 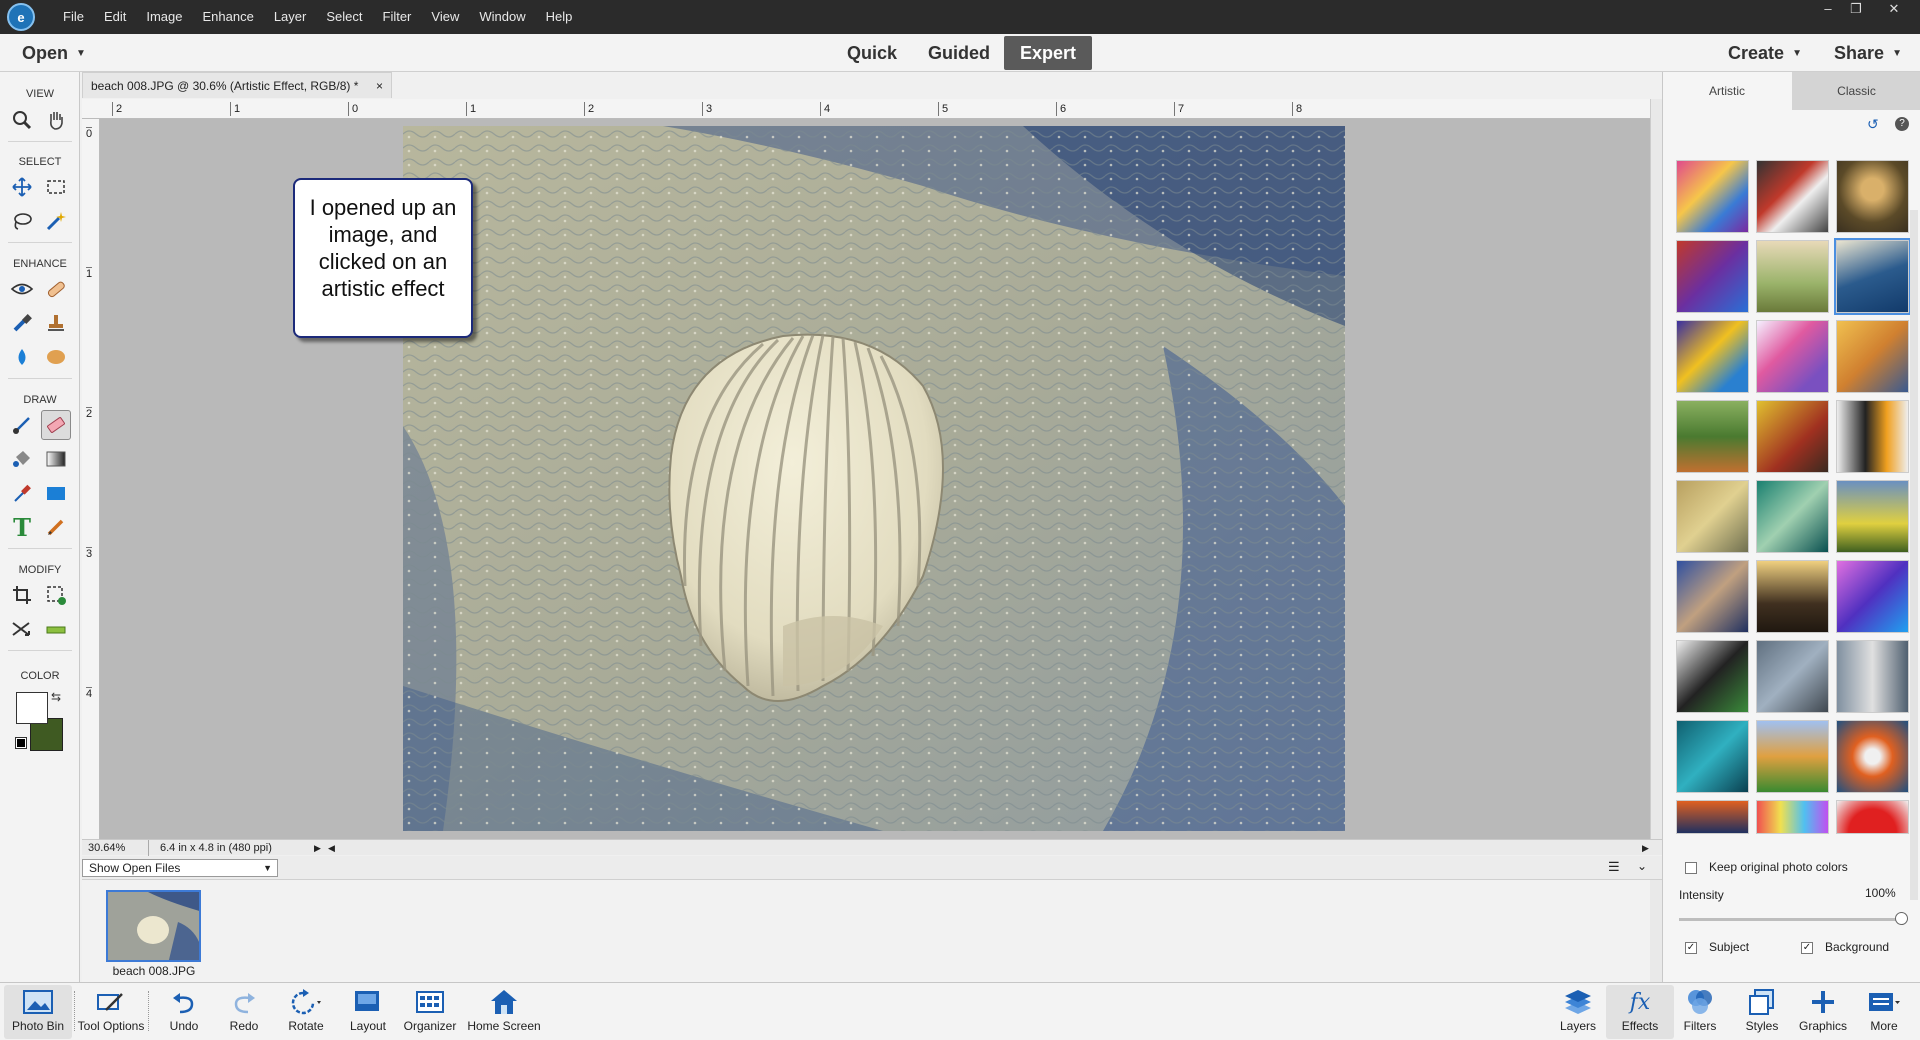 What do you see at coordinates (1901, 918) in the screenshot?
I see `intensity-slider-thumb` at bounding box center [1901, 918].